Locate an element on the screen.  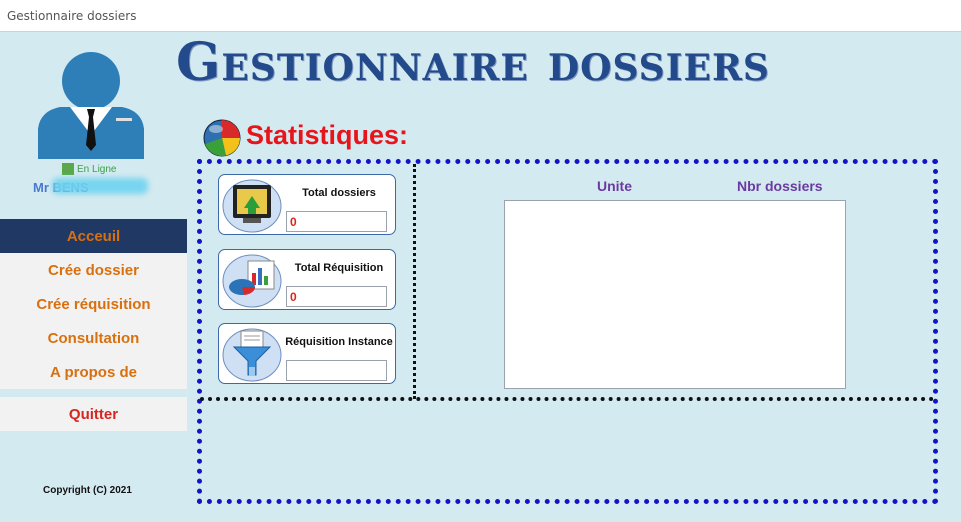
app-title: Gestionnaire dossiers is located at coordinates (473, 62).